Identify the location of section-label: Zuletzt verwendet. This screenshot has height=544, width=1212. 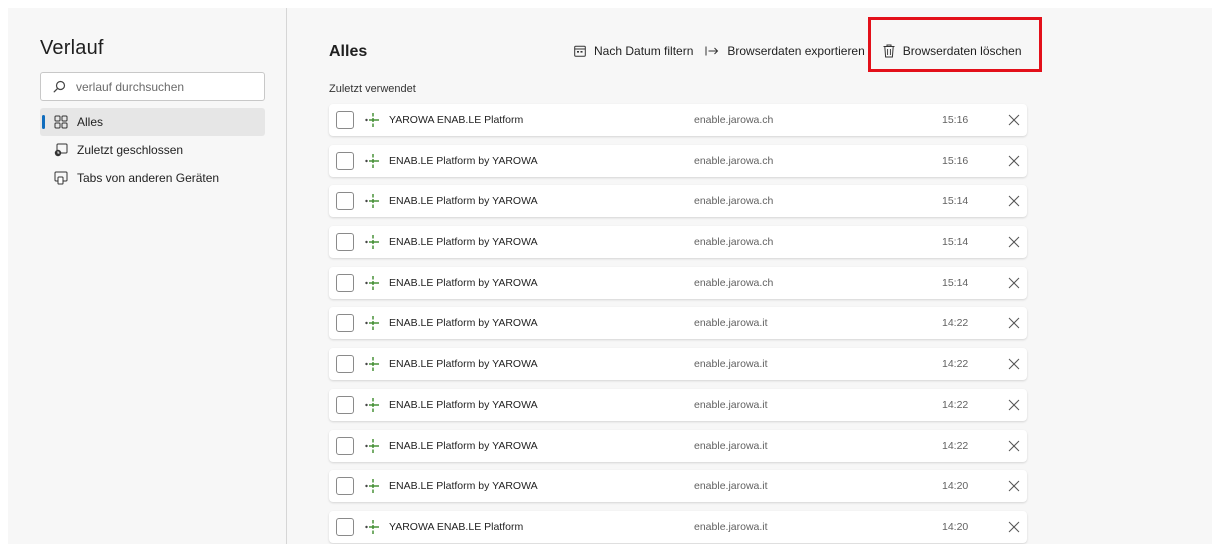
(372, 89).